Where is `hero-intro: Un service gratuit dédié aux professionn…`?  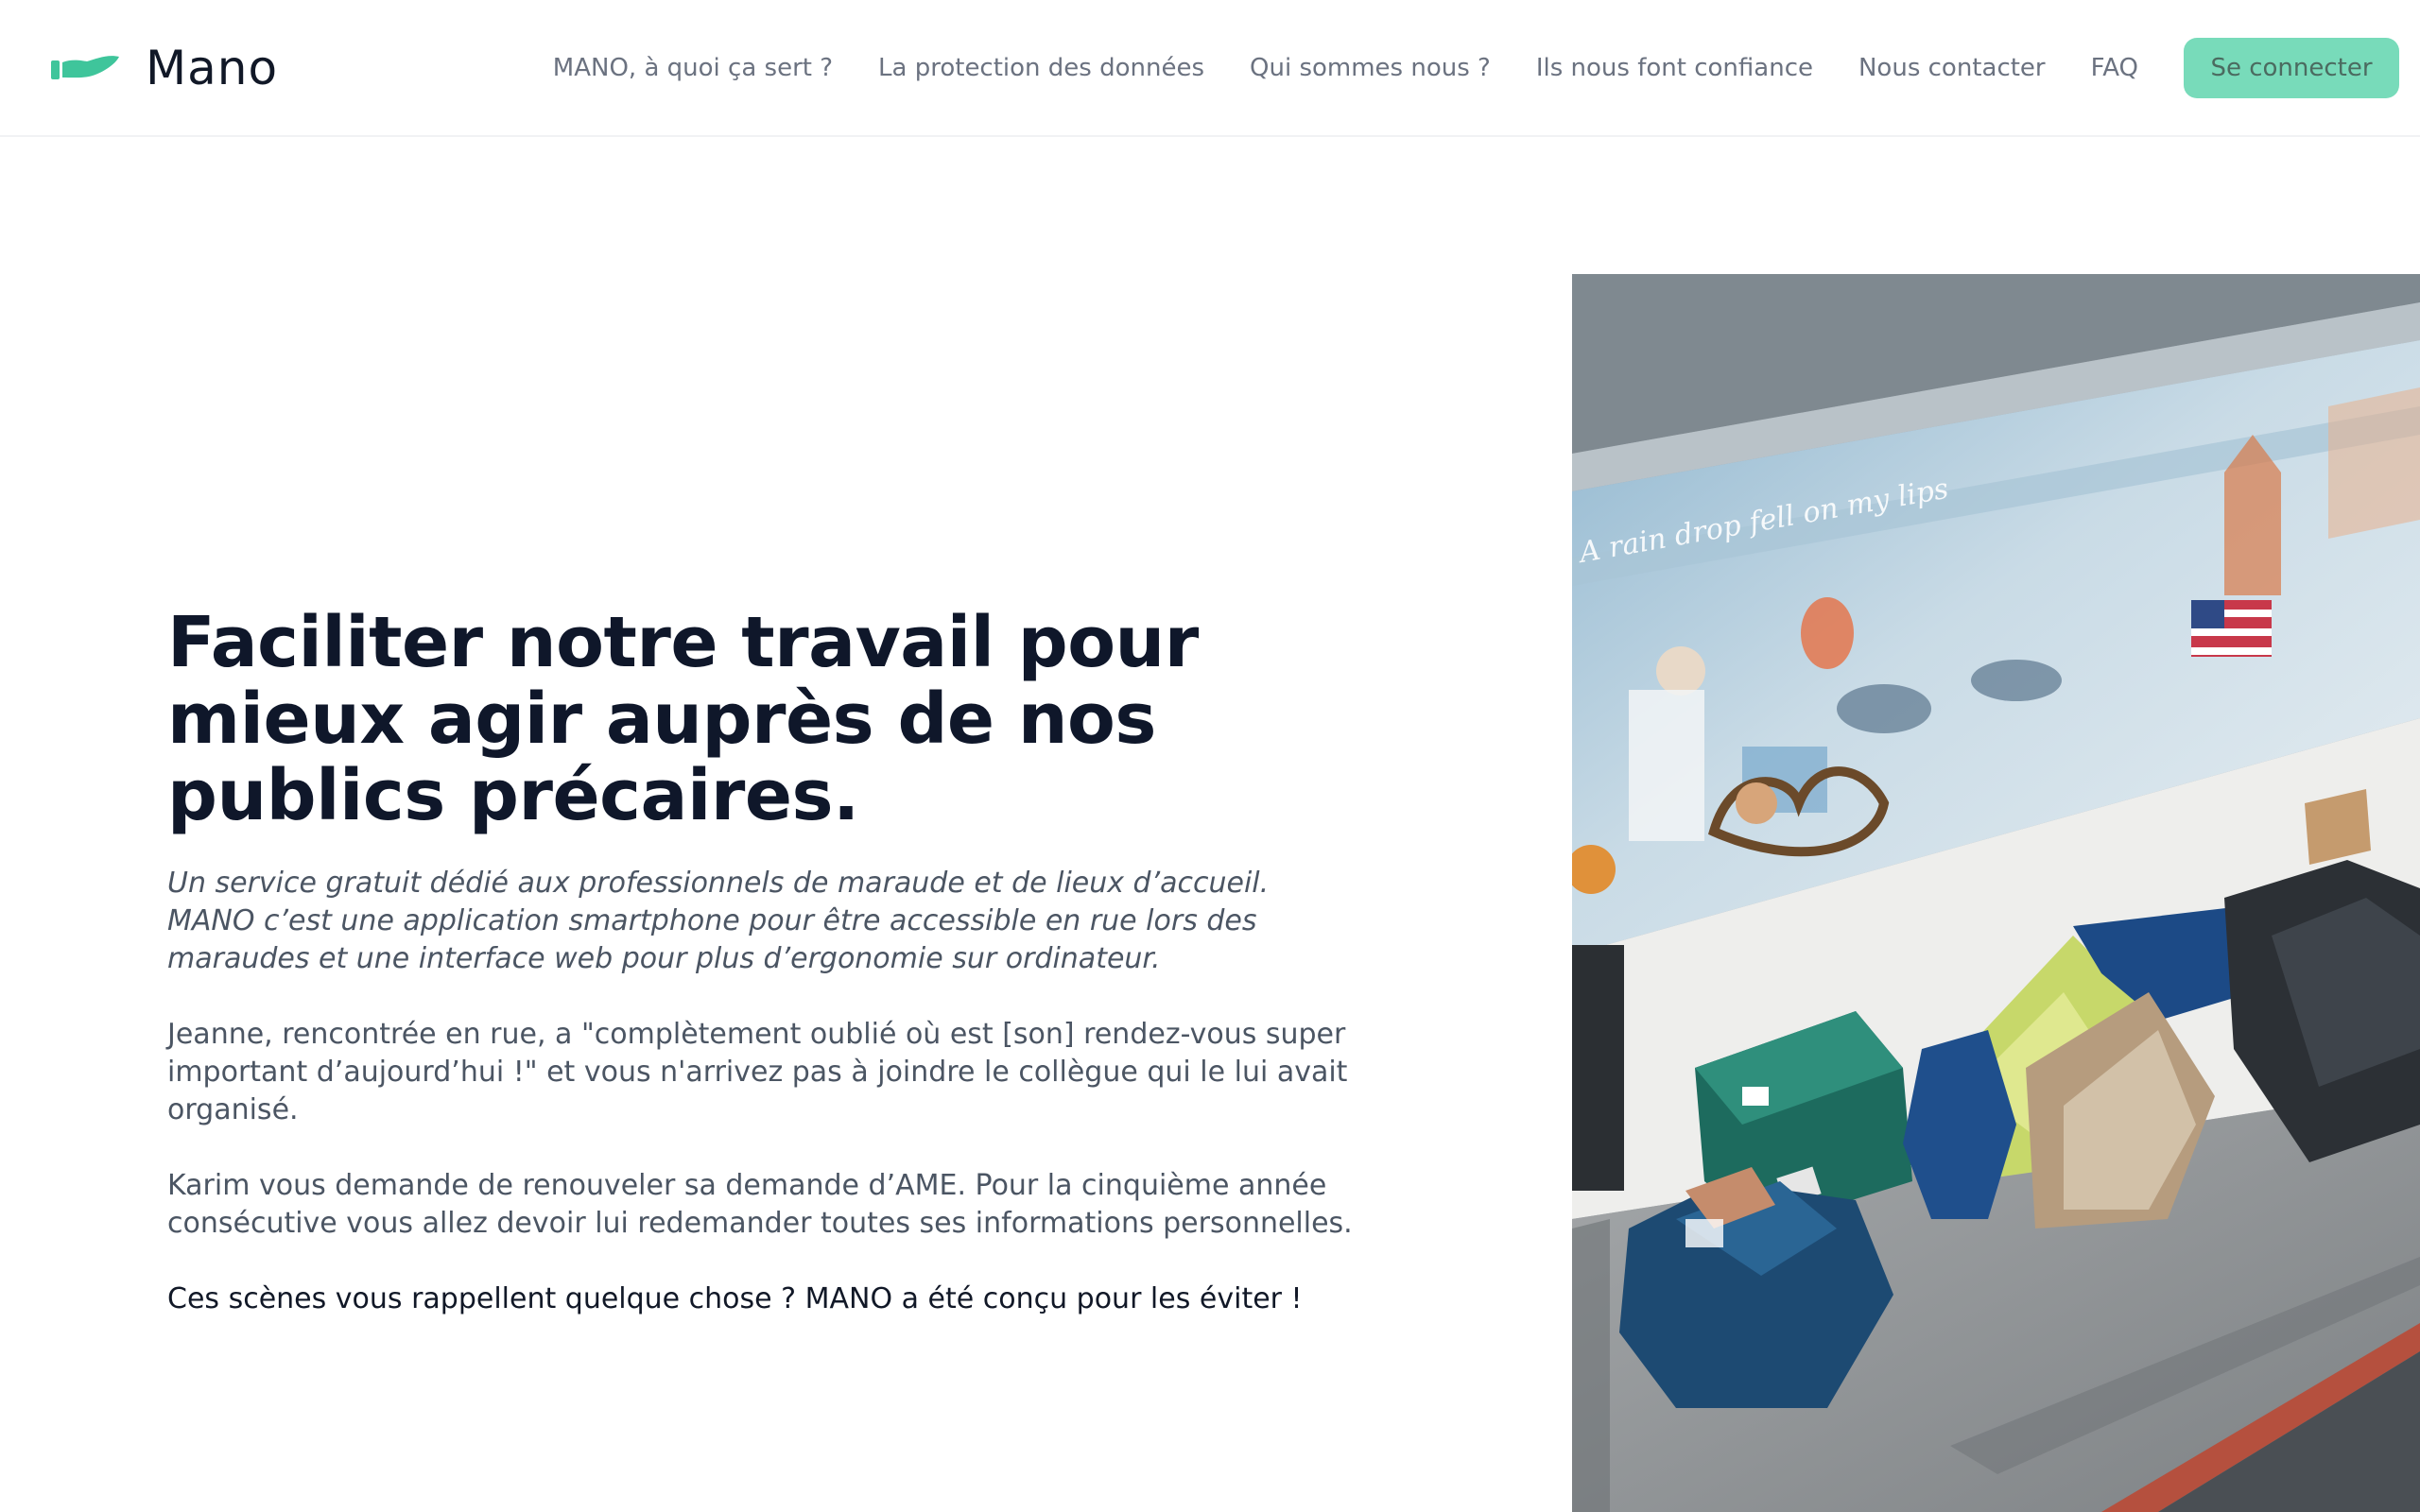 hero-intro: Un service gratuit dédié aux professionn… is located at coordinates (781, 921).